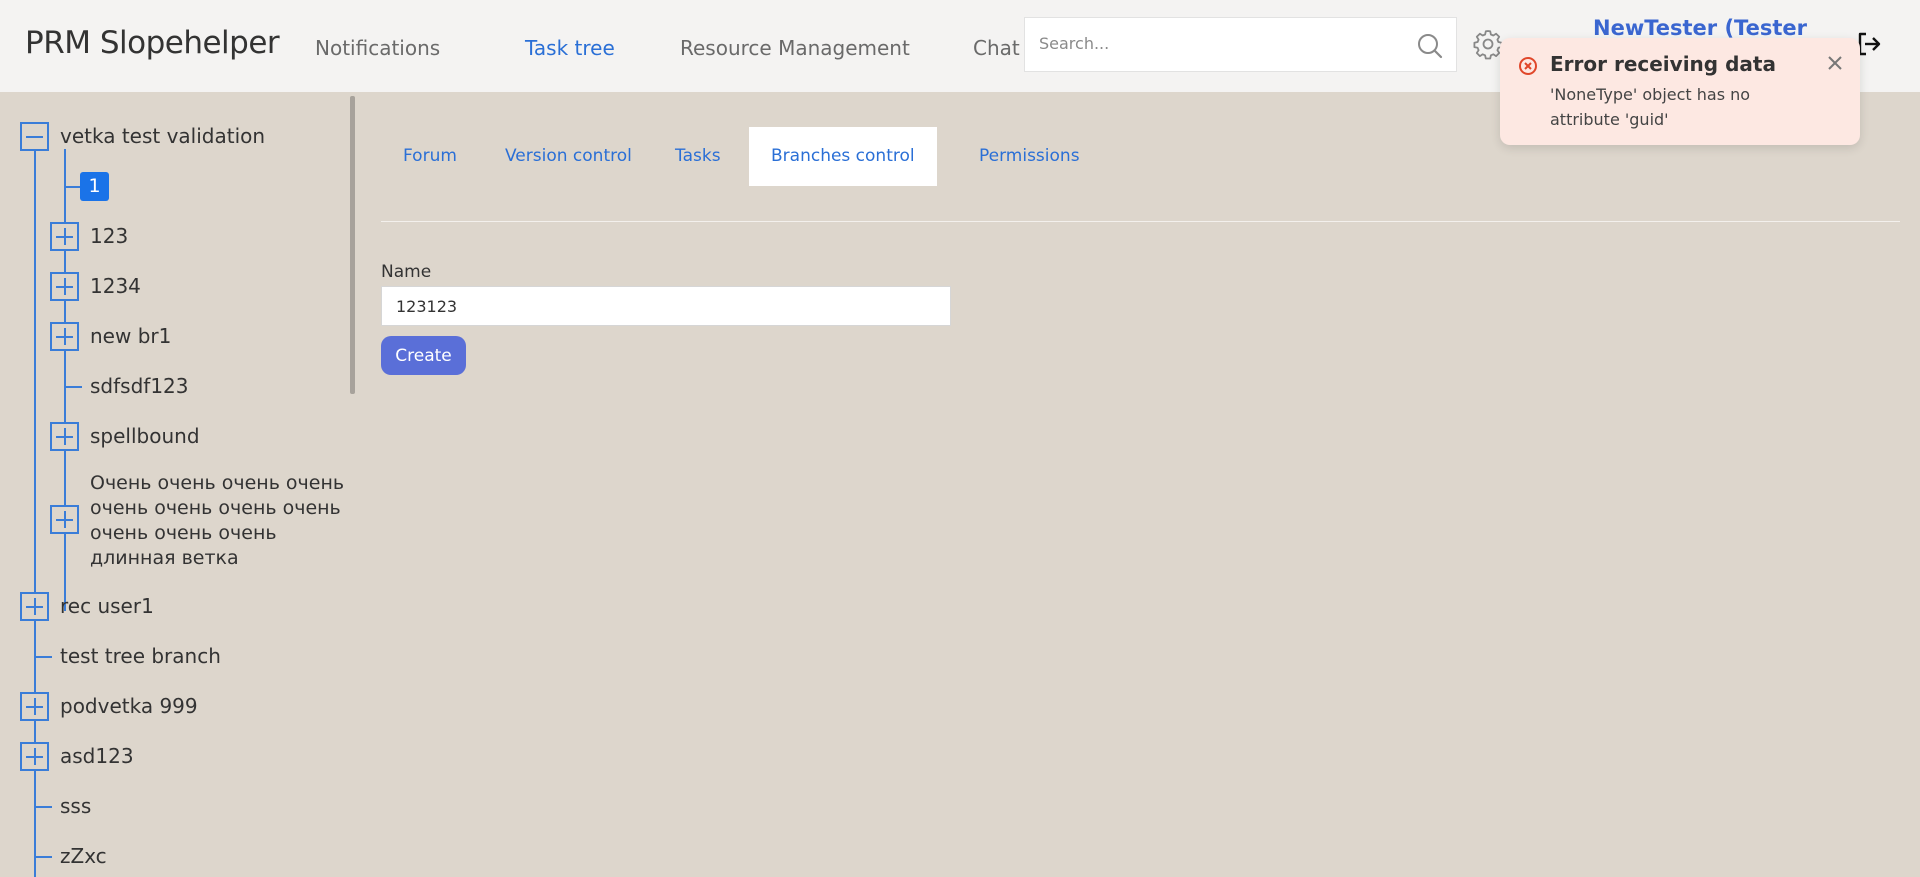  Describe the element at coordinates (996, 48) in the screenshot. I see `nav-chat: Chat` at that location.